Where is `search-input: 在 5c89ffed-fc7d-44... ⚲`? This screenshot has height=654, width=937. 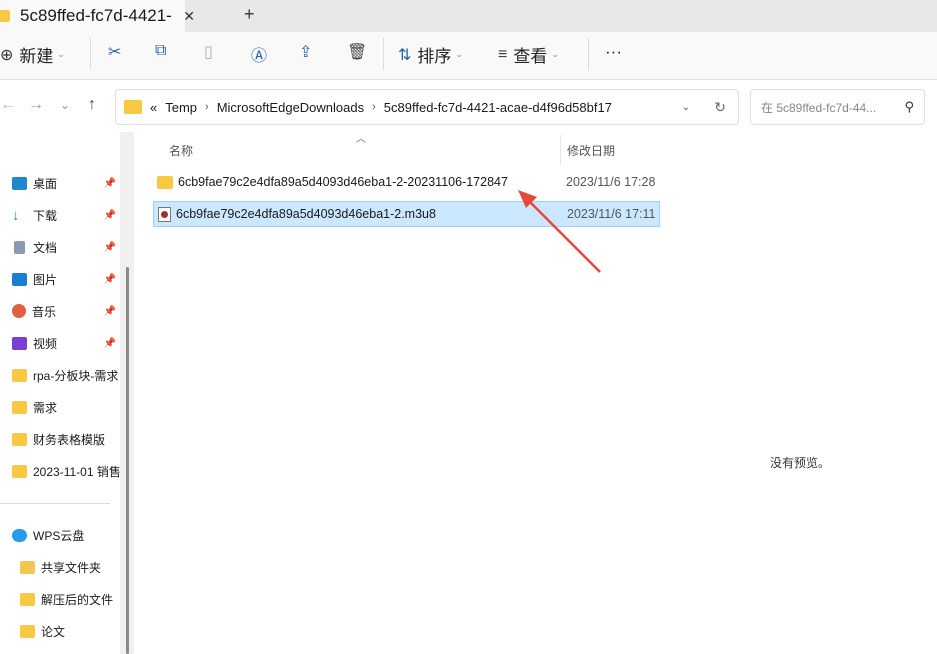 search-input: 在 5c89ffed-fc7d-44... ⚲ is located at coordinates (837, 107).